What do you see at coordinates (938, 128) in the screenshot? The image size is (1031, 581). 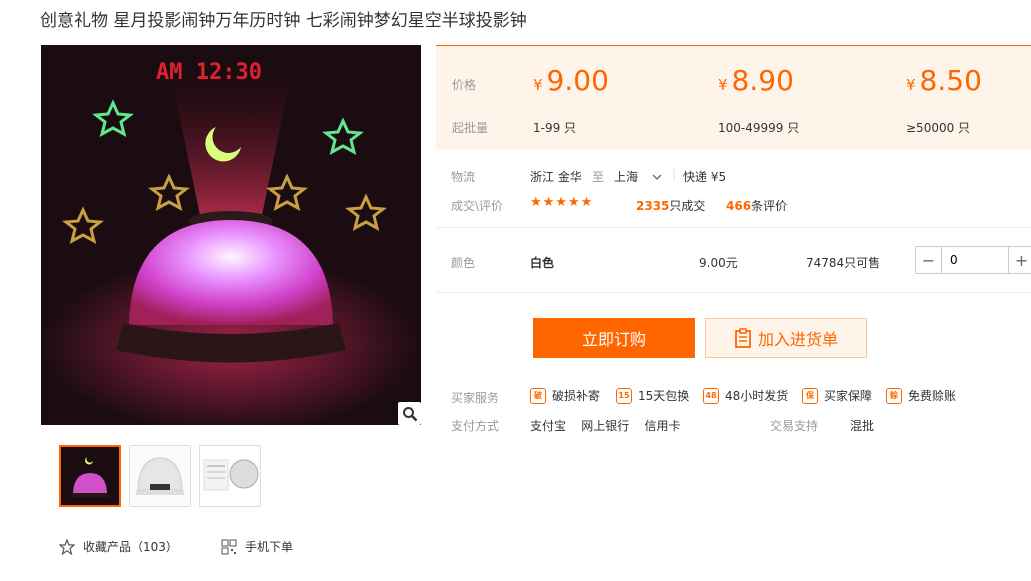 I see `qty-range-3: ≥50000 只` at bounding box center [938, 128].